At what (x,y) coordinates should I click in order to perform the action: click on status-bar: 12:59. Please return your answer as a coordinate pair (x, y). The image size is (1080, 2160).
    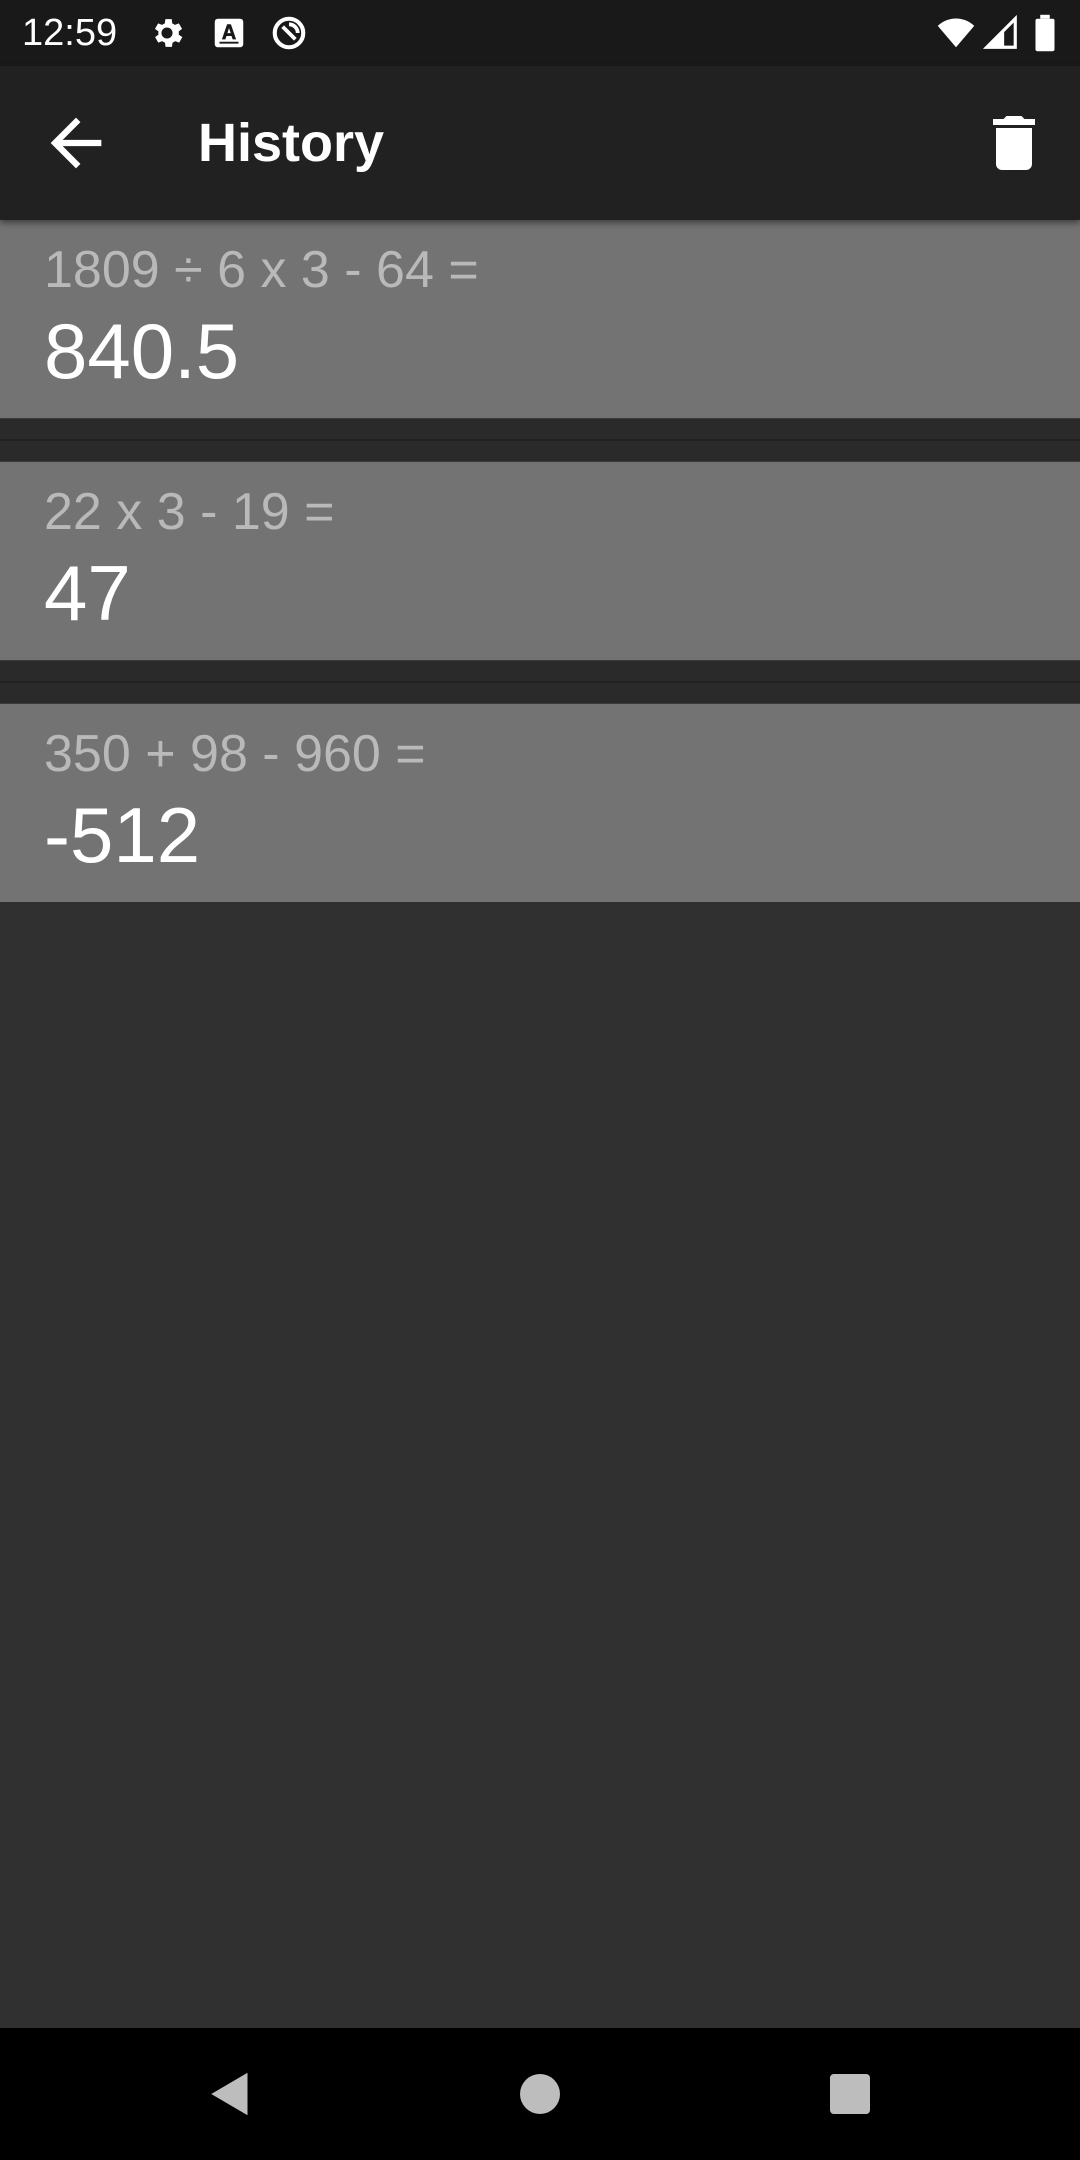
    Looking at the image, I should click on (540, 33).